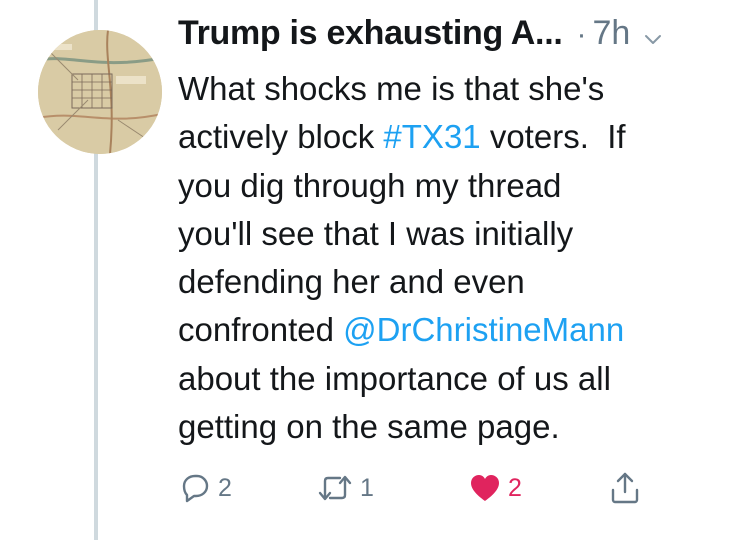 The width and height of the screenshot is (748, 540). Describe the element at coordinates (281, 137) in the screenshot. I see `tweet-text-segment: actively block` at that location.